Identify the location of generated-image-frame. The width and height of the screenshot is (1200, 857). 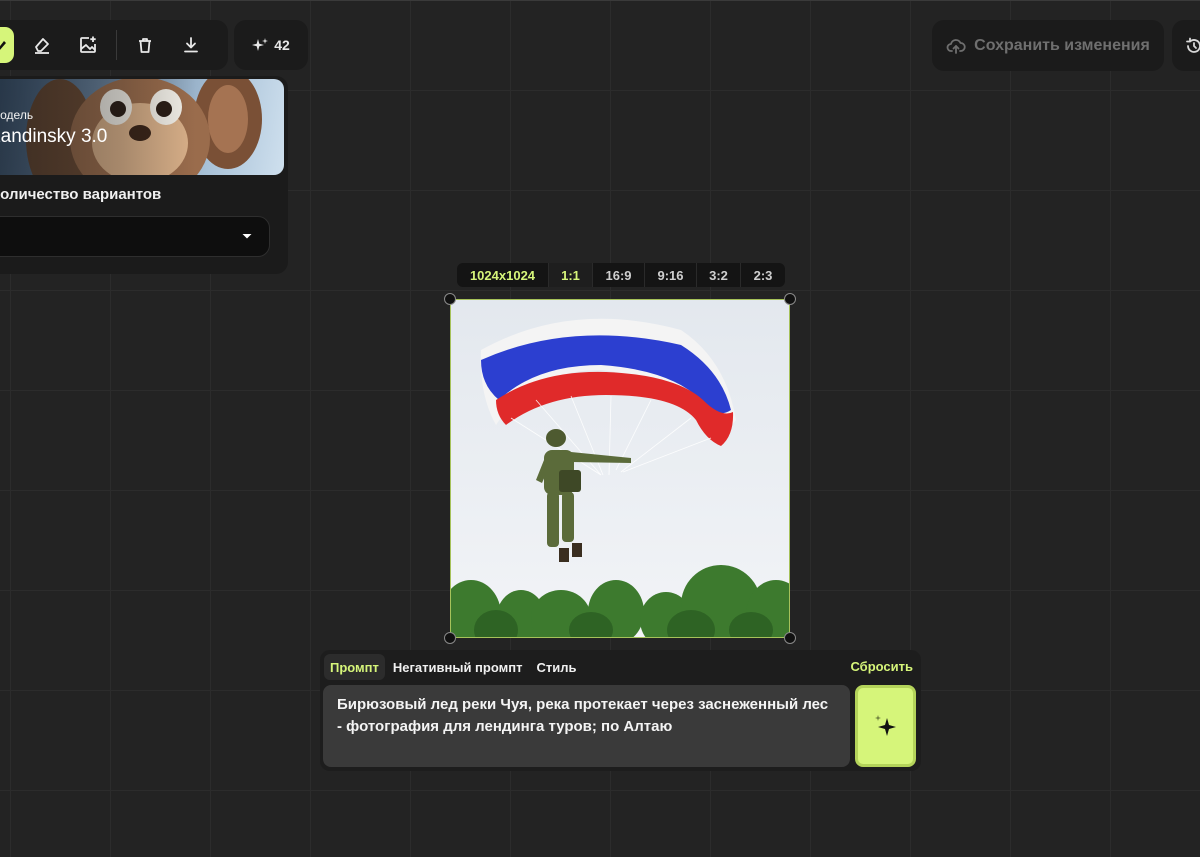
(620, 468).